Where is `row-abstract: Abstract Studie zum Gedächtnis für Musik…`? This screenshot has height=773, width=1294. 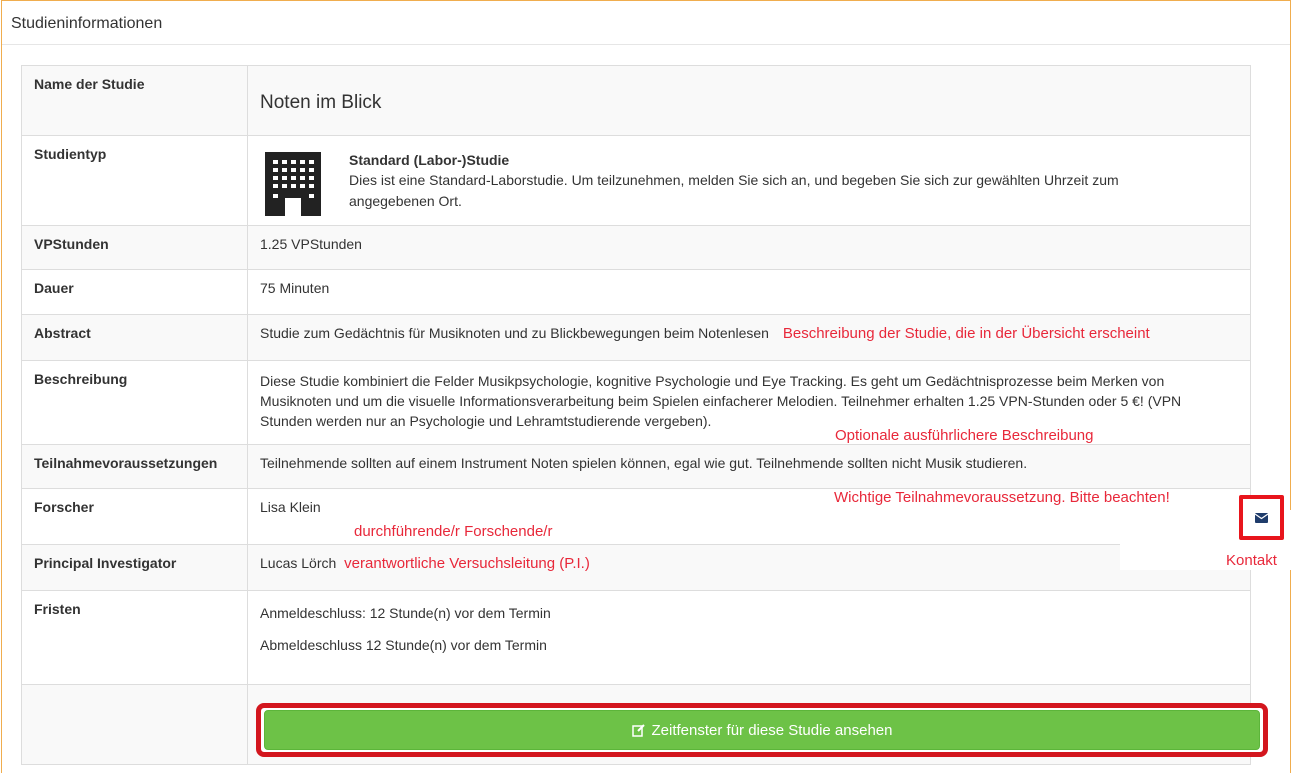
row-abstract: Abstract Studie zum Gedächtnis für Musik… is located at coordinates (636, 337).